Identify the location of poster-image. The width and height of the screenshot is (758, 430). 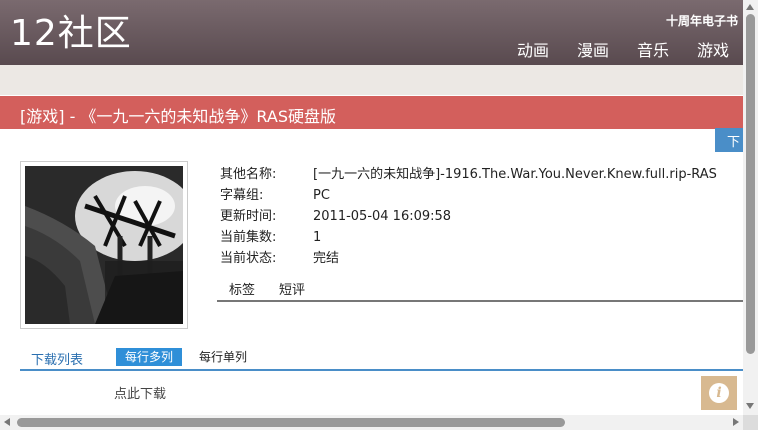
(104, 245).